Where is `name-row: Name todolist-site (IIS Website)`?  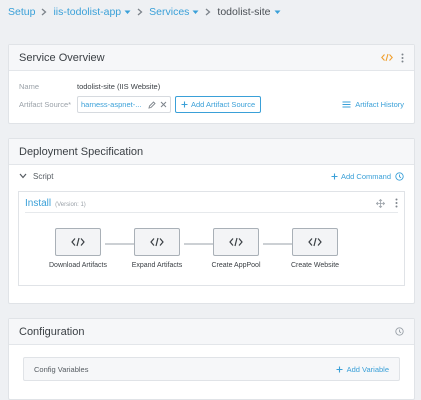 name-row: Name todolist-site (IIS Website) is located at coordinates (89, 86).